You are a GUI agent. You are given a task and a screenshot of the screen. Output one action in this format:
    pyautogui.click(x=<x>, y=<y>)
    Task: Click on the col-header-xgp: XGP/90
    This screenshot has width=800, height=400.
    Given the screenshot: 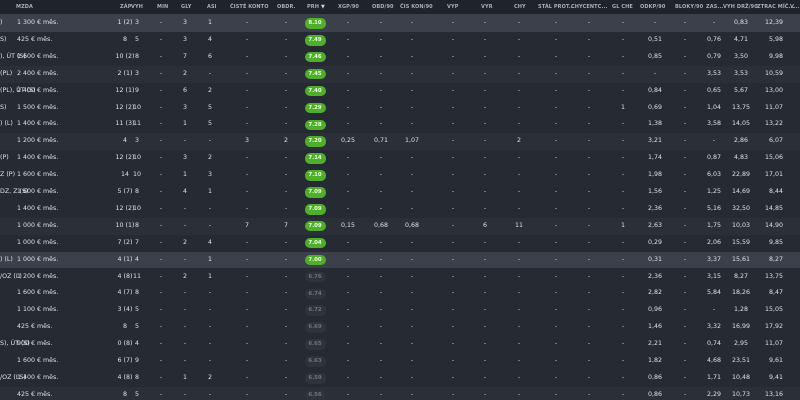 What is the action you would take?
    pyautogui.click(x=348, y=7)
    